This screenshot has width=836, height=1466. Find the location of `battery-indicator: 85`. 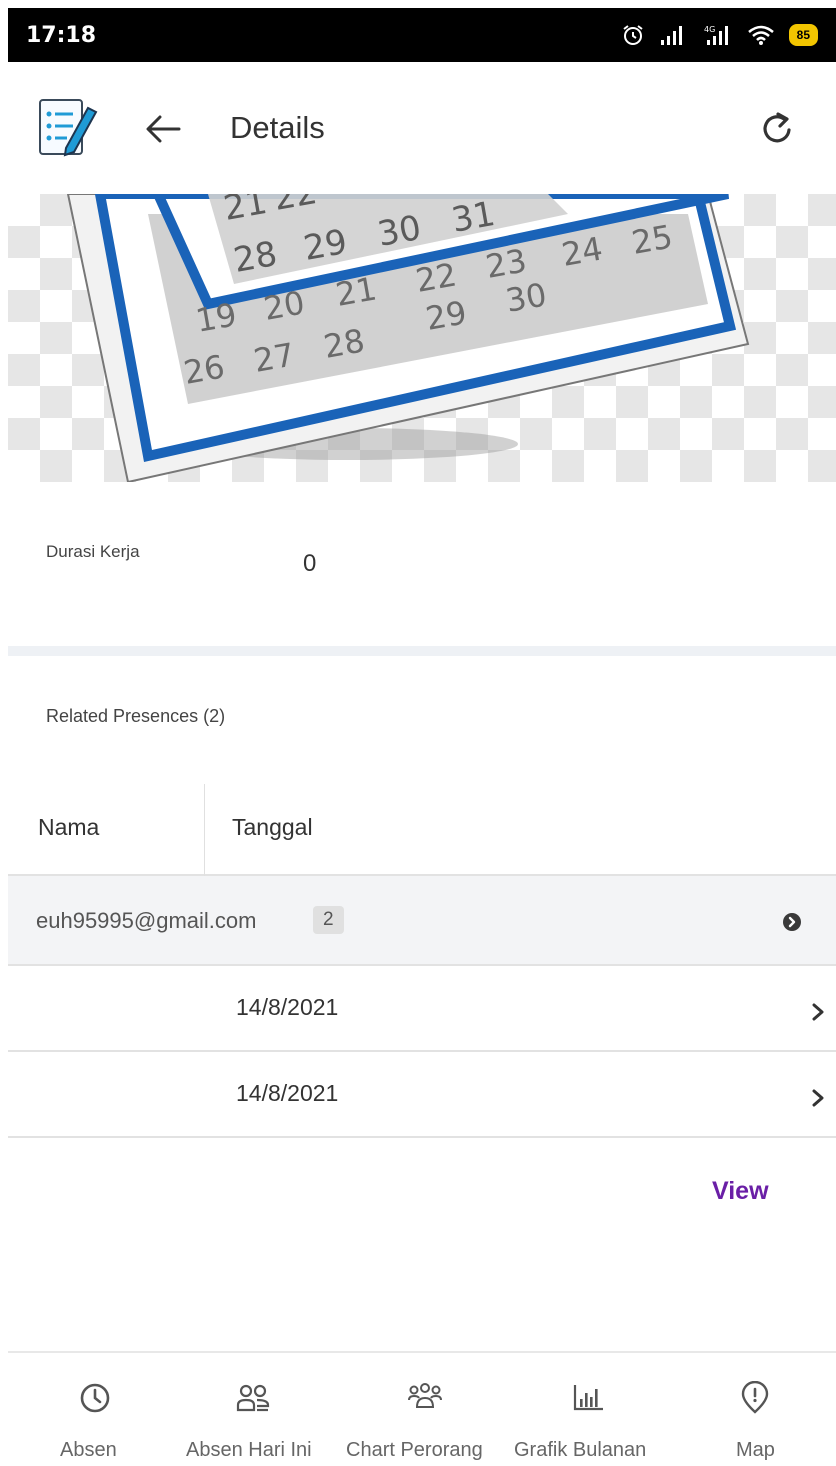

battery-indicator: 85 is located at coordinates (803, 35).